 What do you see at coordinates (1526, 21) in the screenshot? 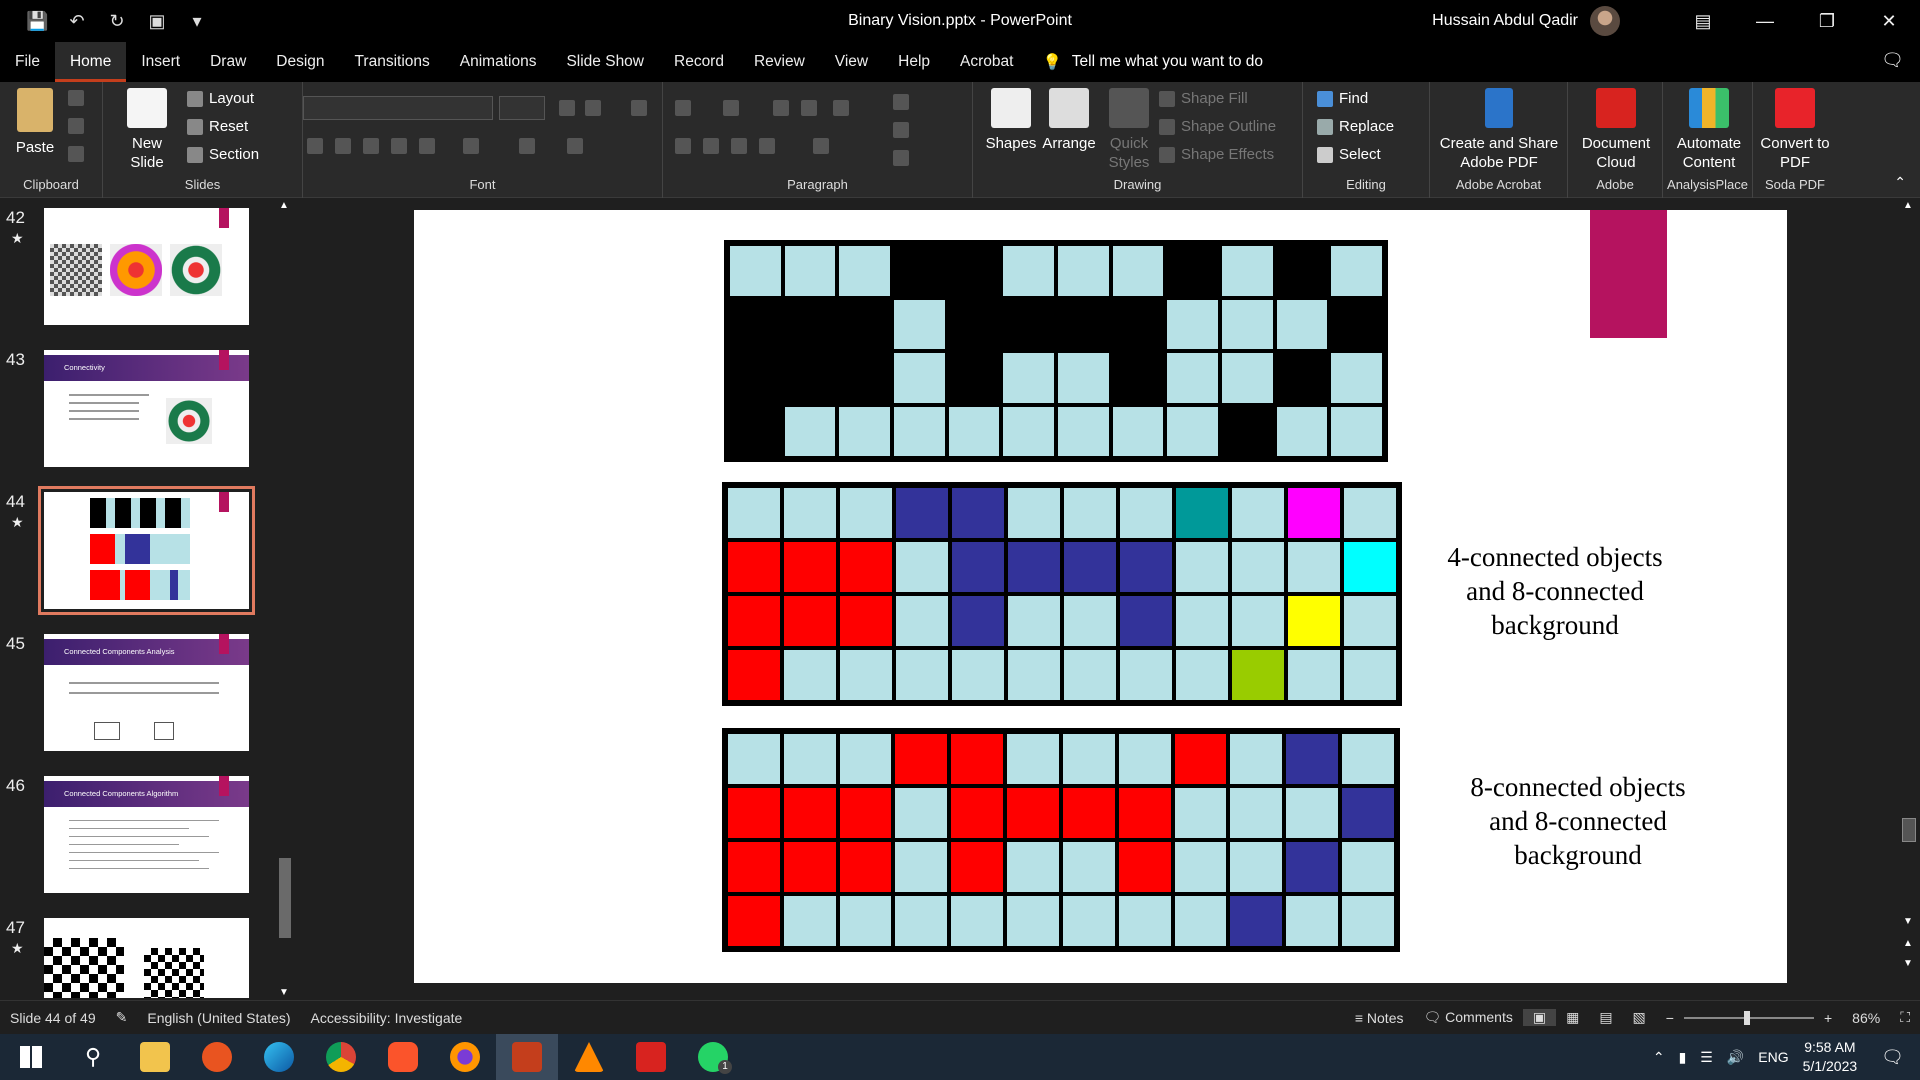
I see `user-account: Hussain Abdul Qadir` at bounding box center [1526, 21].